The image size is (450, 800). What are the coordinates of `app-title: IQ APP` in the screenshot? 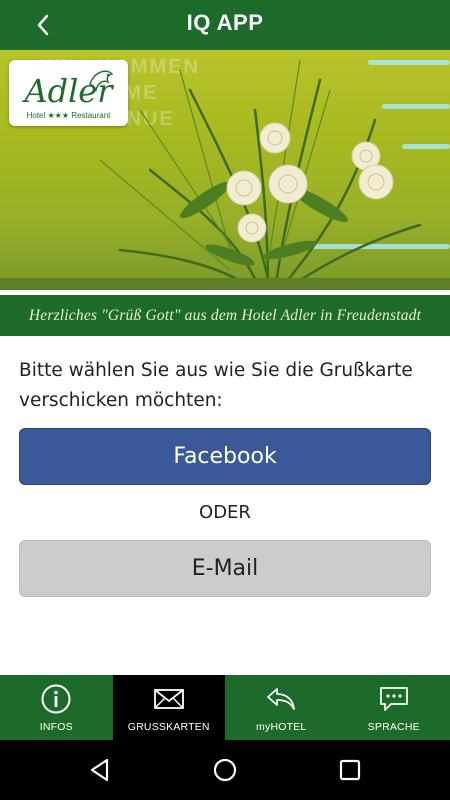 It's located at (225, 22).